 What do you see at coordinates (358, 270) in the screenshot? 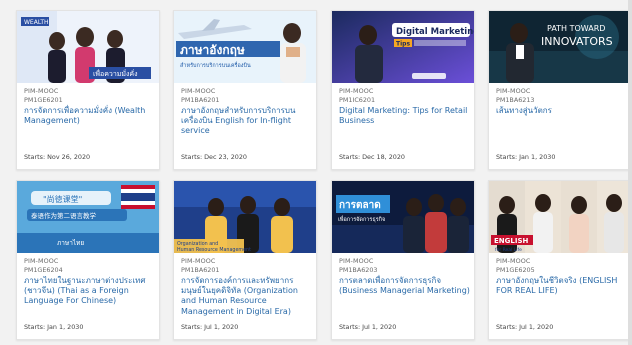
I see `course-code: PM1BA6203` at bounding box center [358, 270].